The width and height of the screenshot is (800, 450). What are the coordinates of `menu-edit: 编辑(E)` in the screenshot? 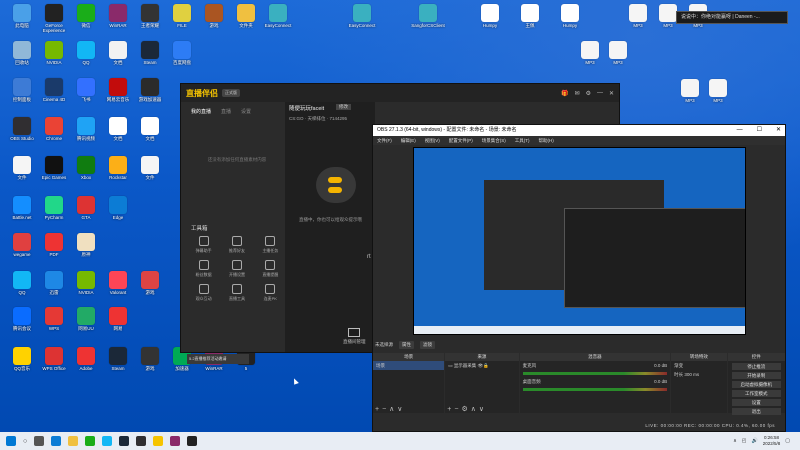 It's located at (408, 140).